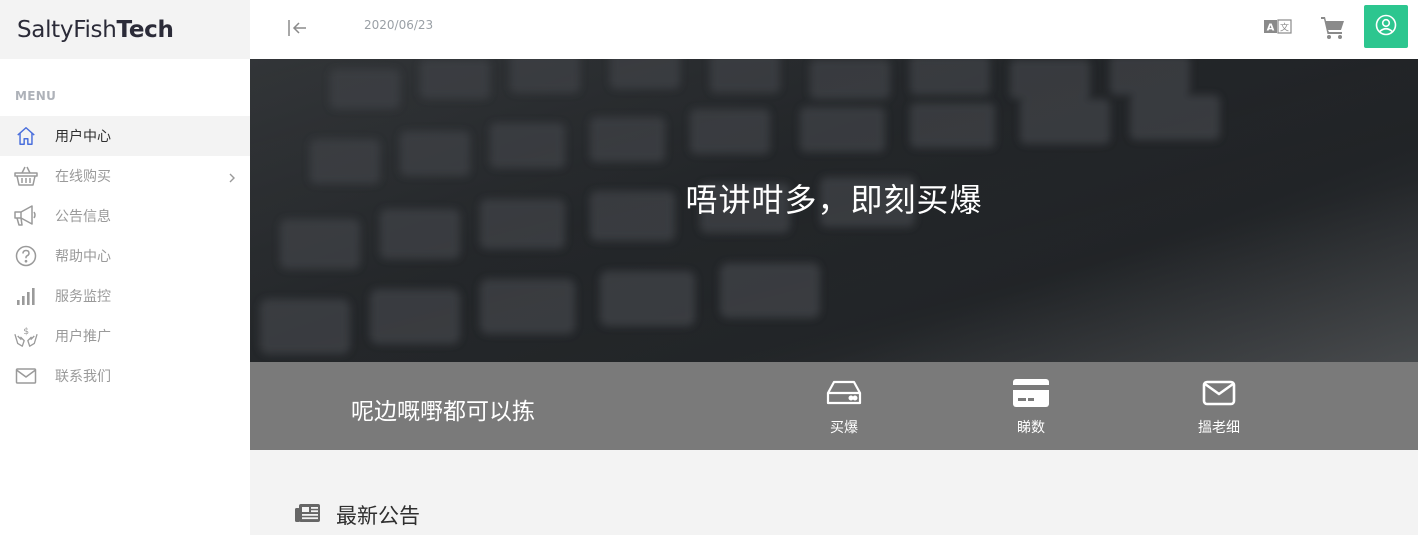 Image resolution: width=1418 pixels, height=535 pixels. I want to click on sidebar-item-label: 服务监控, so click(83, 297).